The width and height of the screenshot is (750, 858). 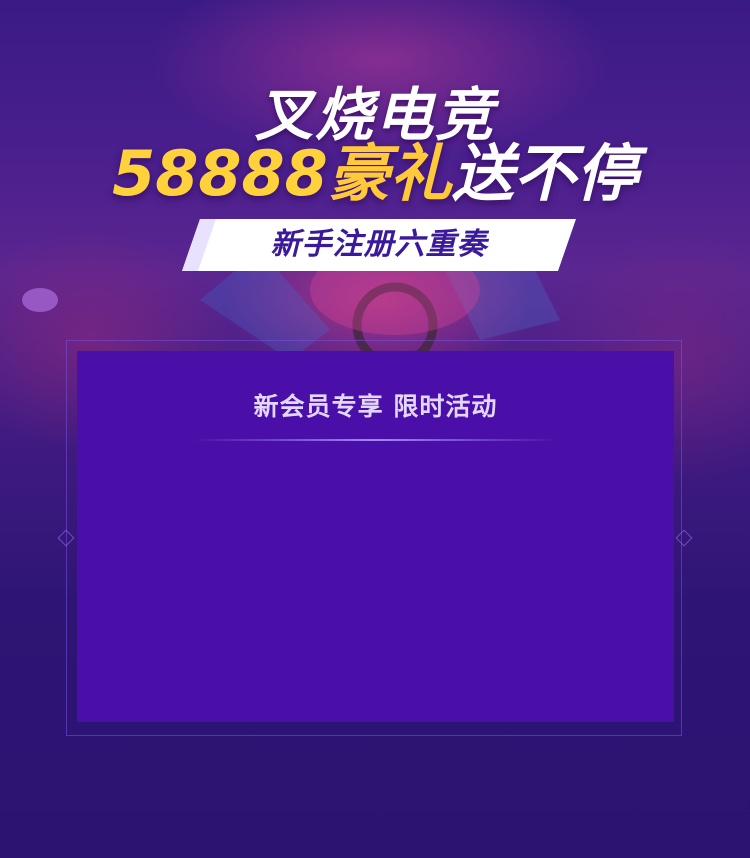 What do you see at coordinates (375, 406) in the screenshot?
I see `panel-title: 新会员专享 限时活动` at bounding box center [375, 406].